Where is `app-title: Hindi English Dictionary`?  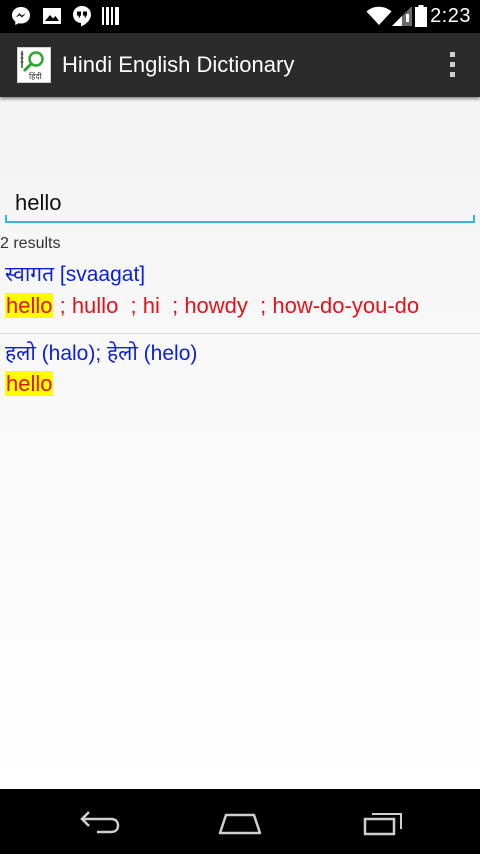
app-title: Hindi English Dictionary is located at coordinates (178, 64).